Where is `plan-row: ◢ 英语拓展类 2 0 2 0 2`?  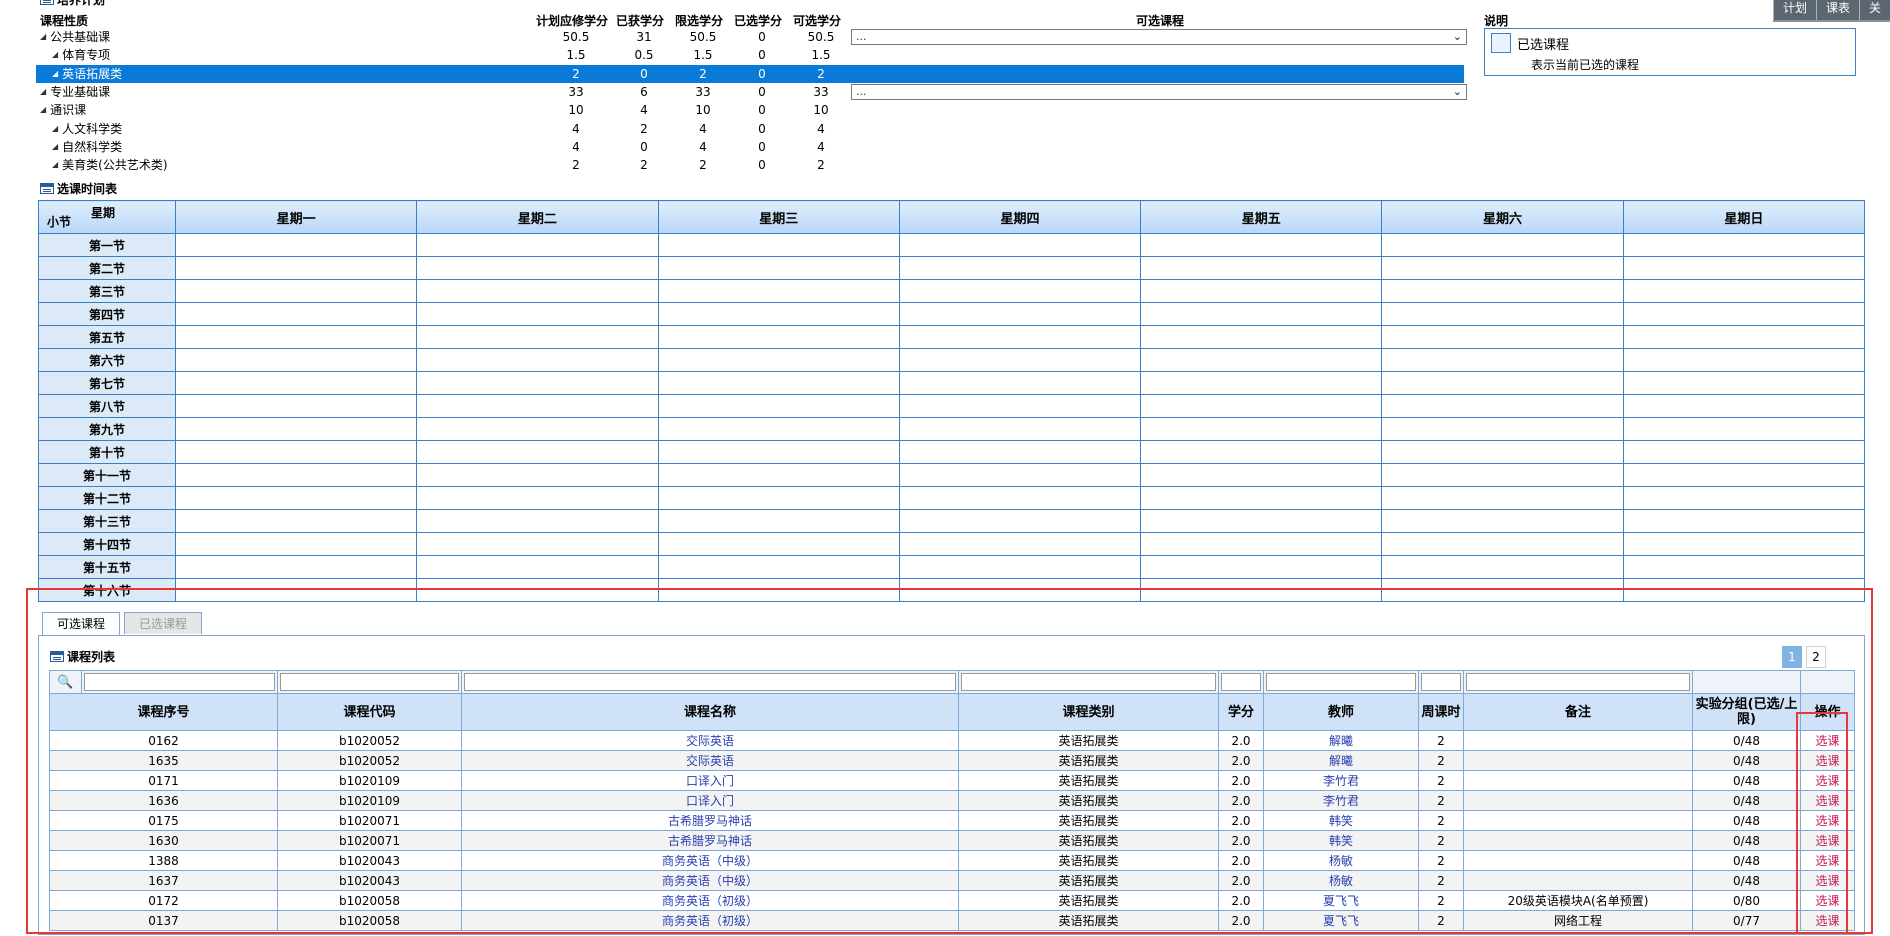 plan-row: ◢ 英语拓展类 2 0 2 0 2 is located at coordinates (750, 73).